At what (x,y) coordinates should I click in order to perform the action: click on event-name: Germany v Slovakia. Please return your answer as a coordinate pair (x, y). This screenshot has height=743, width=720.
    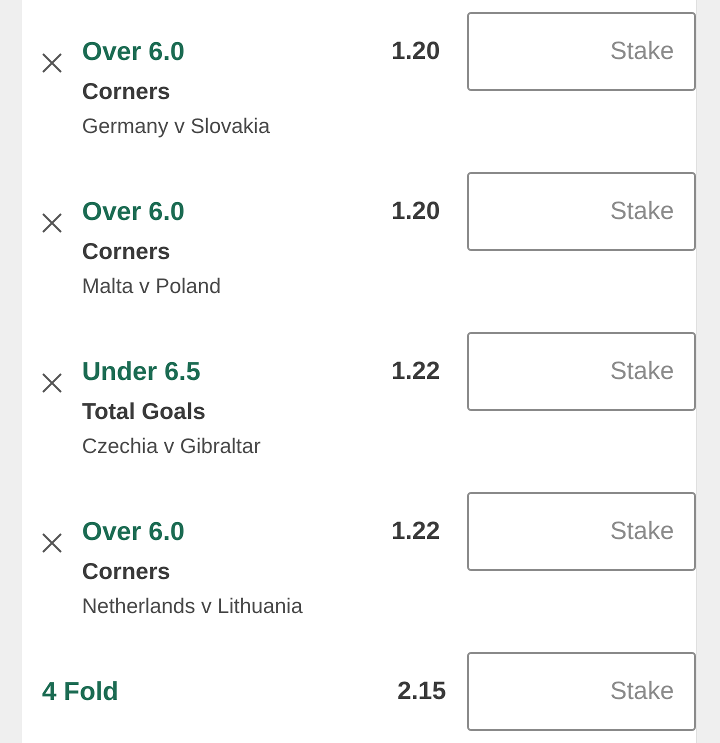
    Looking at the image, I should click on (176, 127).